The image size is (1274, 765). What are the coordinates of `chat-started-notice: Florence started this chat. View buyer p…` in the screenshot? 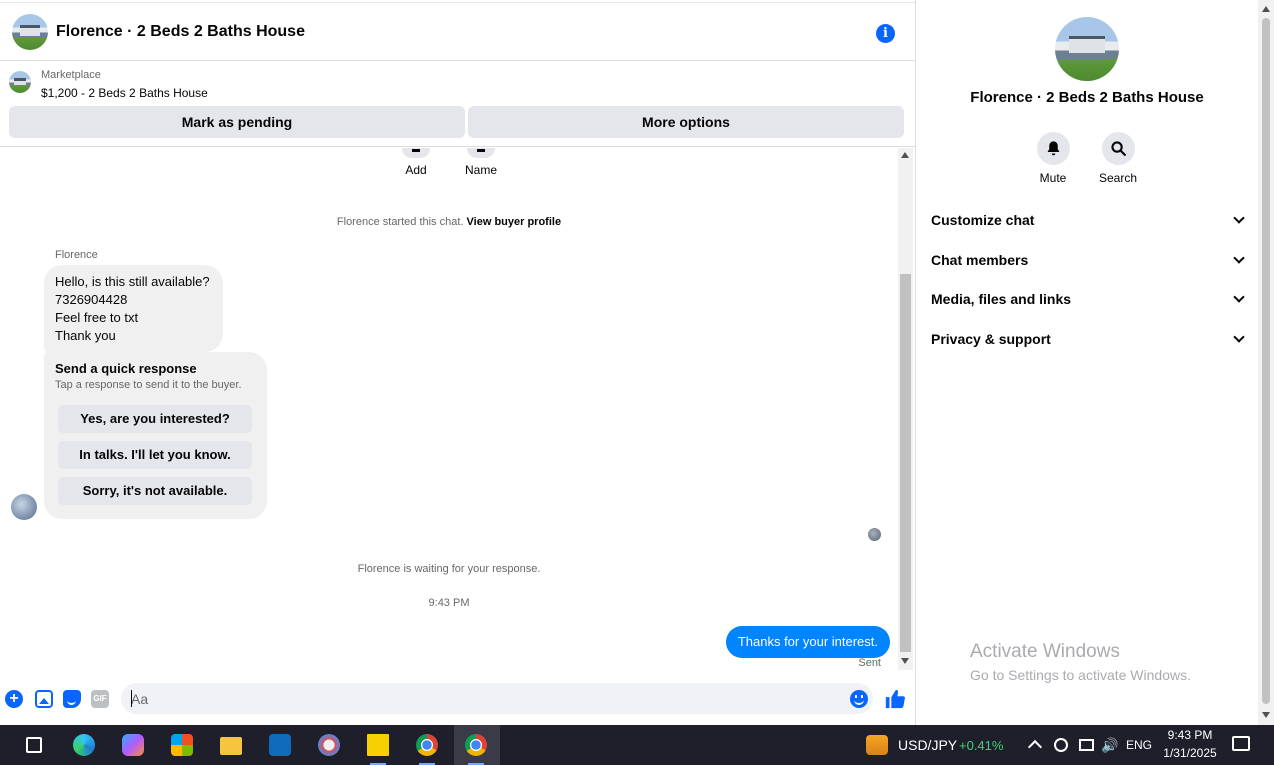 It's located at (449, 222).